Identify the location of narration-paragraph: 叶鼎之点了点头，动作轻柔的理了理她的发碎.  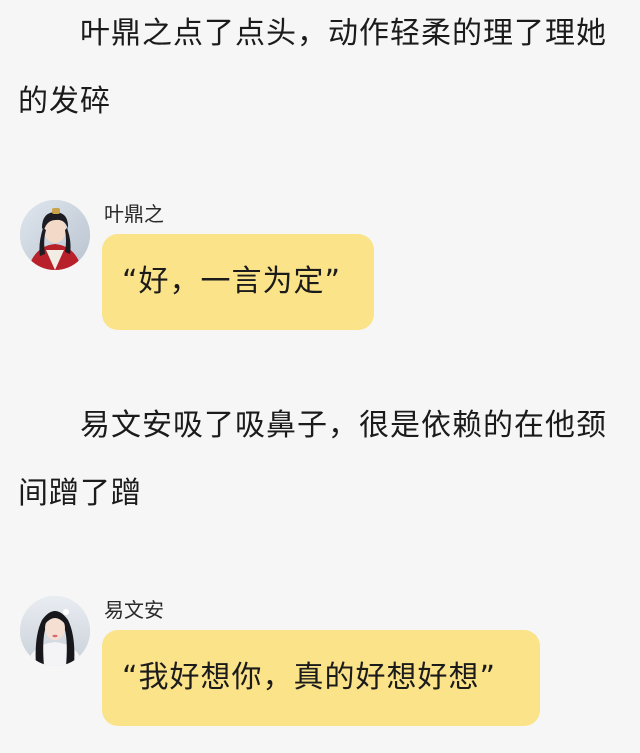
(312, 67).